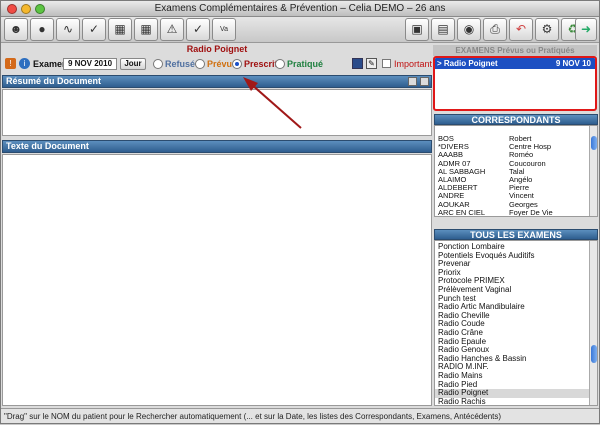 Image resolution: width=600 pixels, height=425 pixels. Describe the element at coordinates (198, 29) in the screenshot. I see `injection-icon: ✓` at that location.